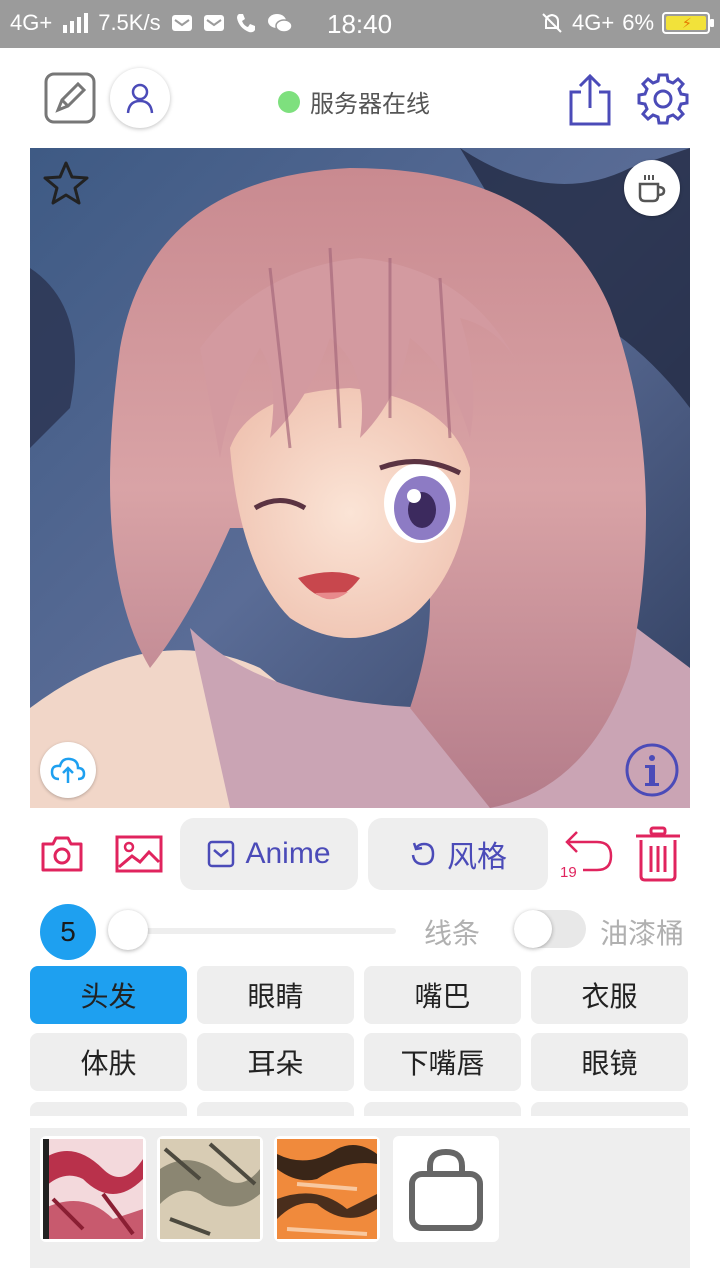 This screenshot has width=720, height=1280. I want to click on part-label: 耳朵, so click(275, 1063).